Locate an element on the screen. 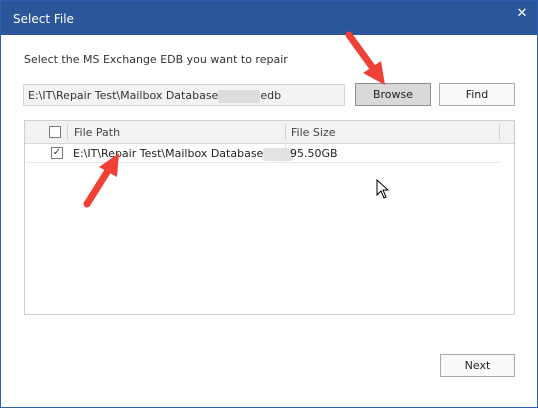 This screenshot has width=538, height=408. title-bar: Select File ✕ is located at coordinates (269, 18).